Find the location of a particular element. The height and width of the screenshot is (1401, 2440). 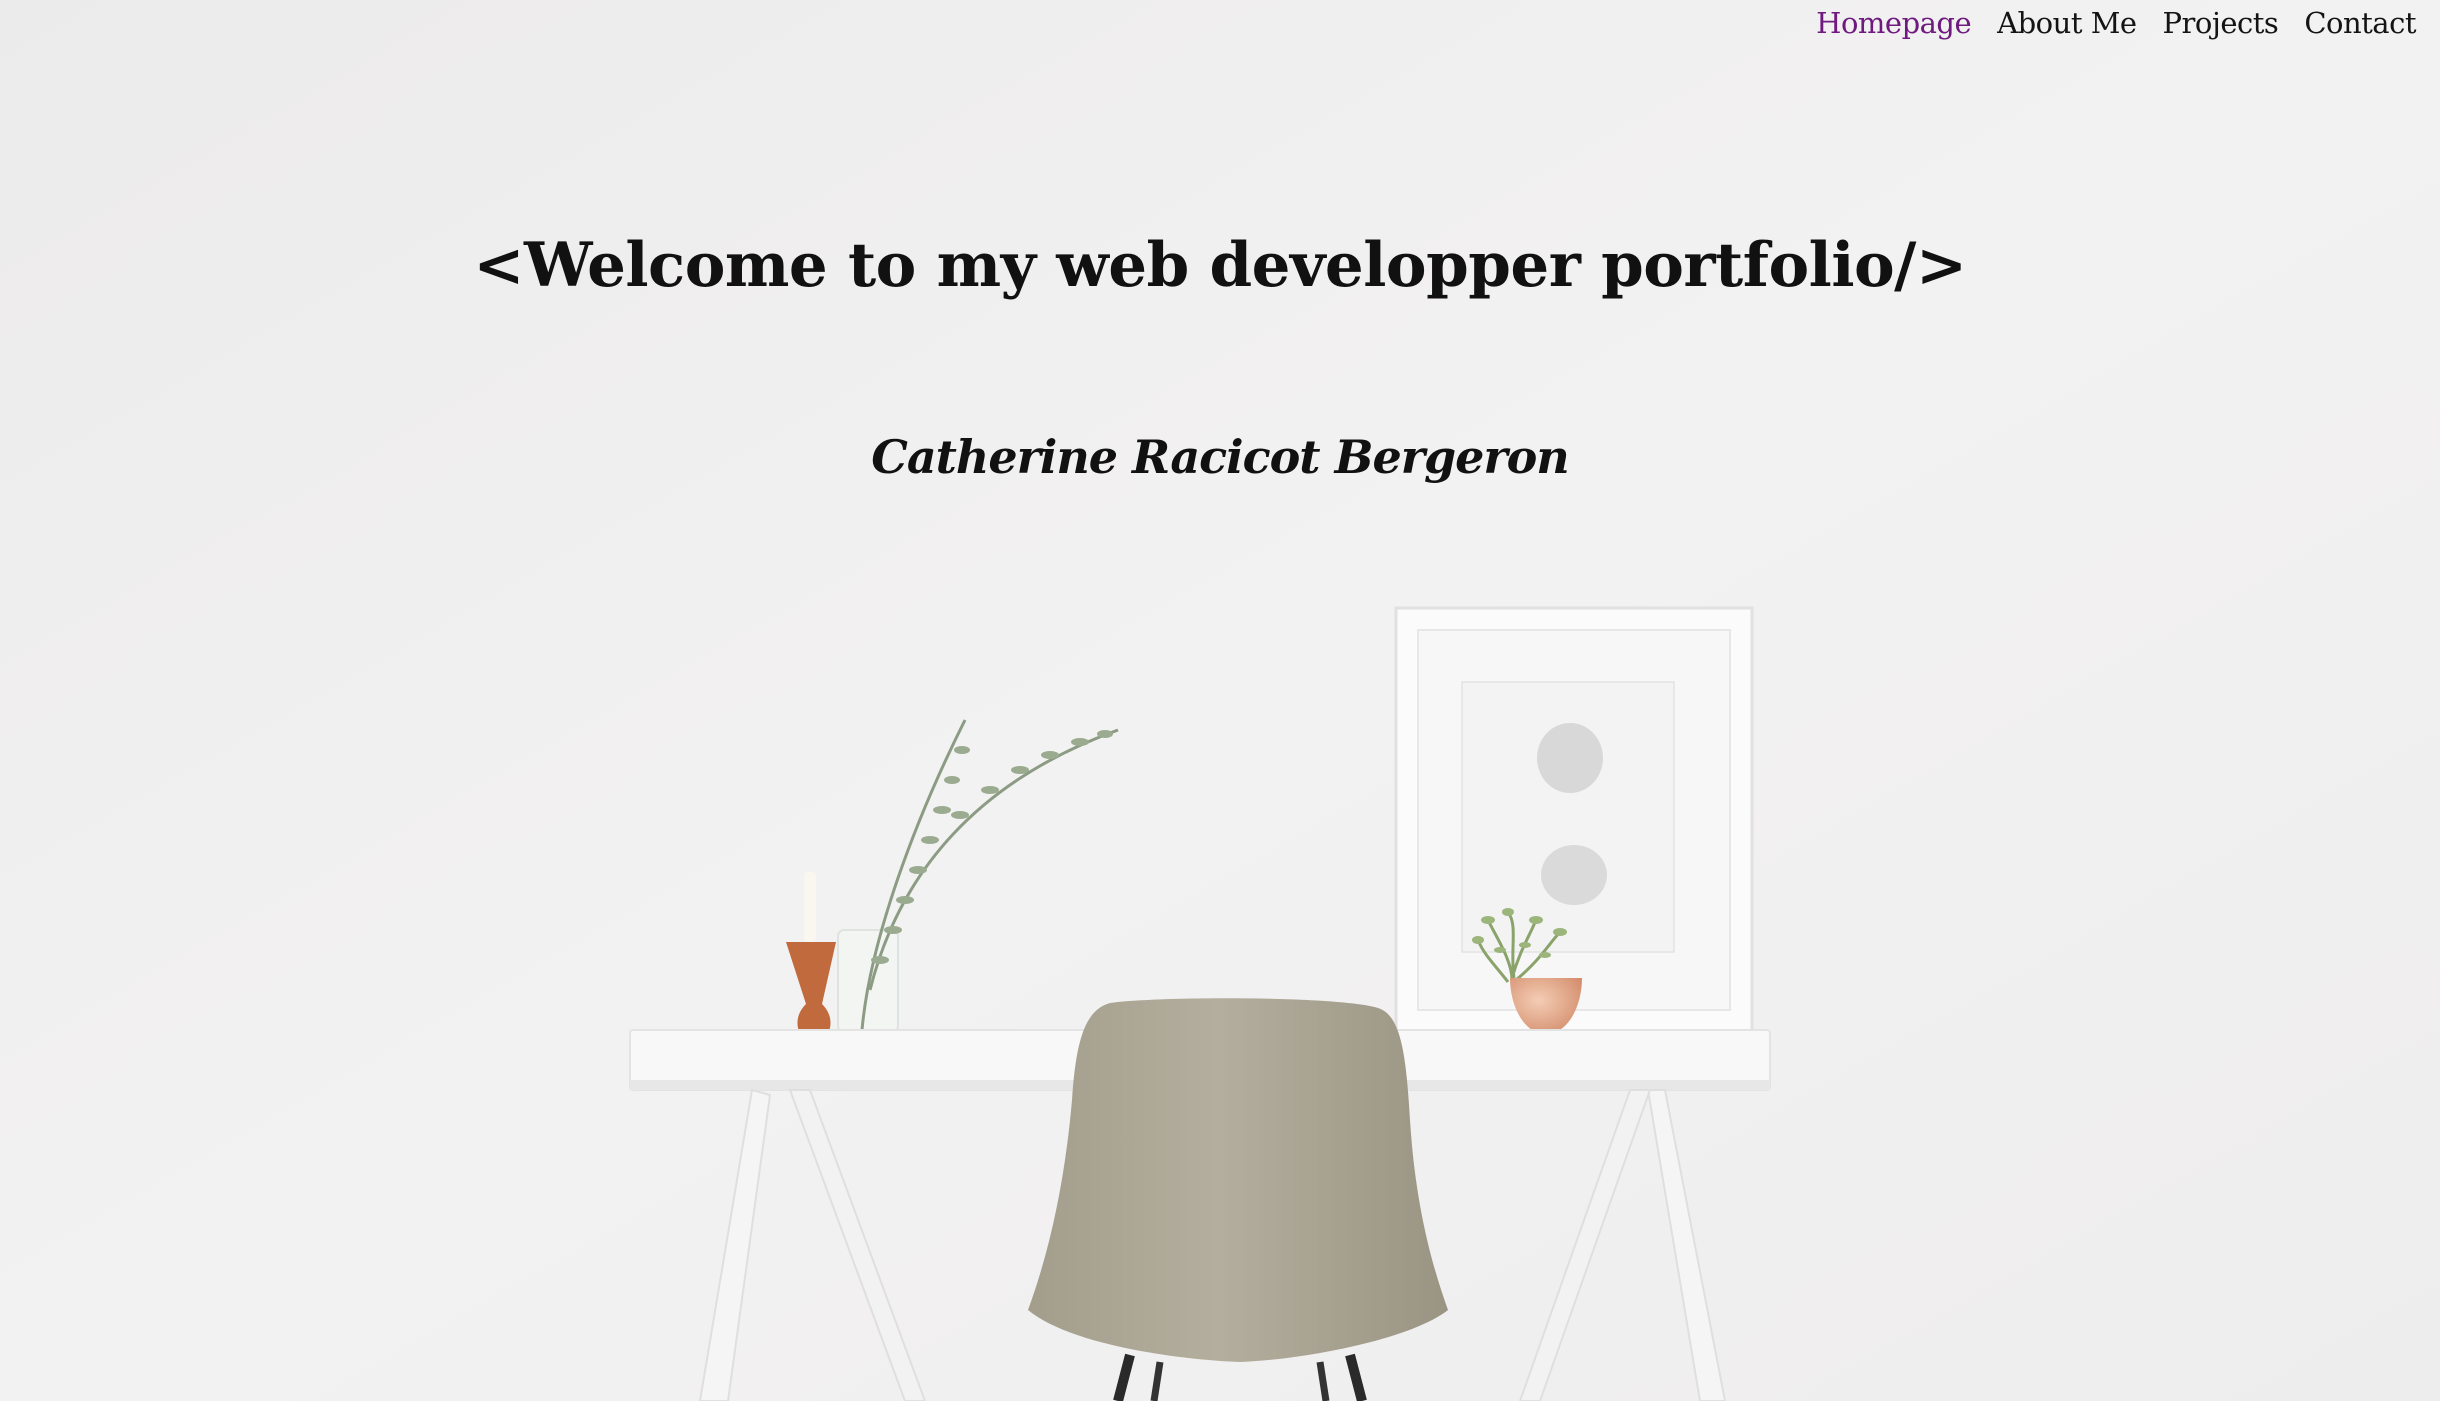

nav-link-about-me: About Me is located at coordinates (2067, 23).